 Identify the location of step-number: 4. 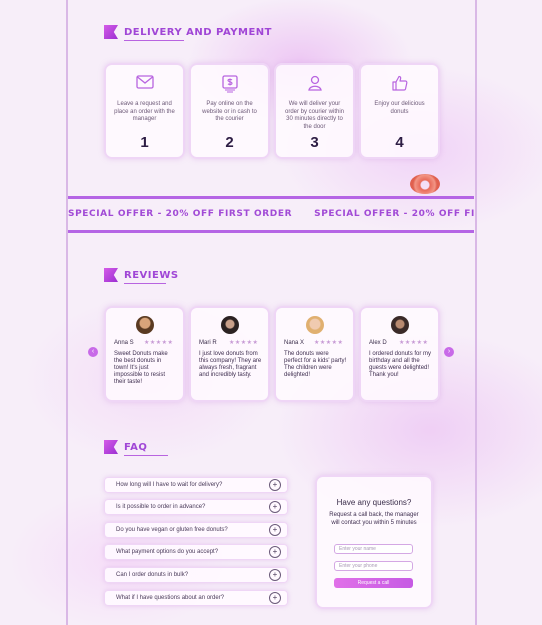
(399, 142).